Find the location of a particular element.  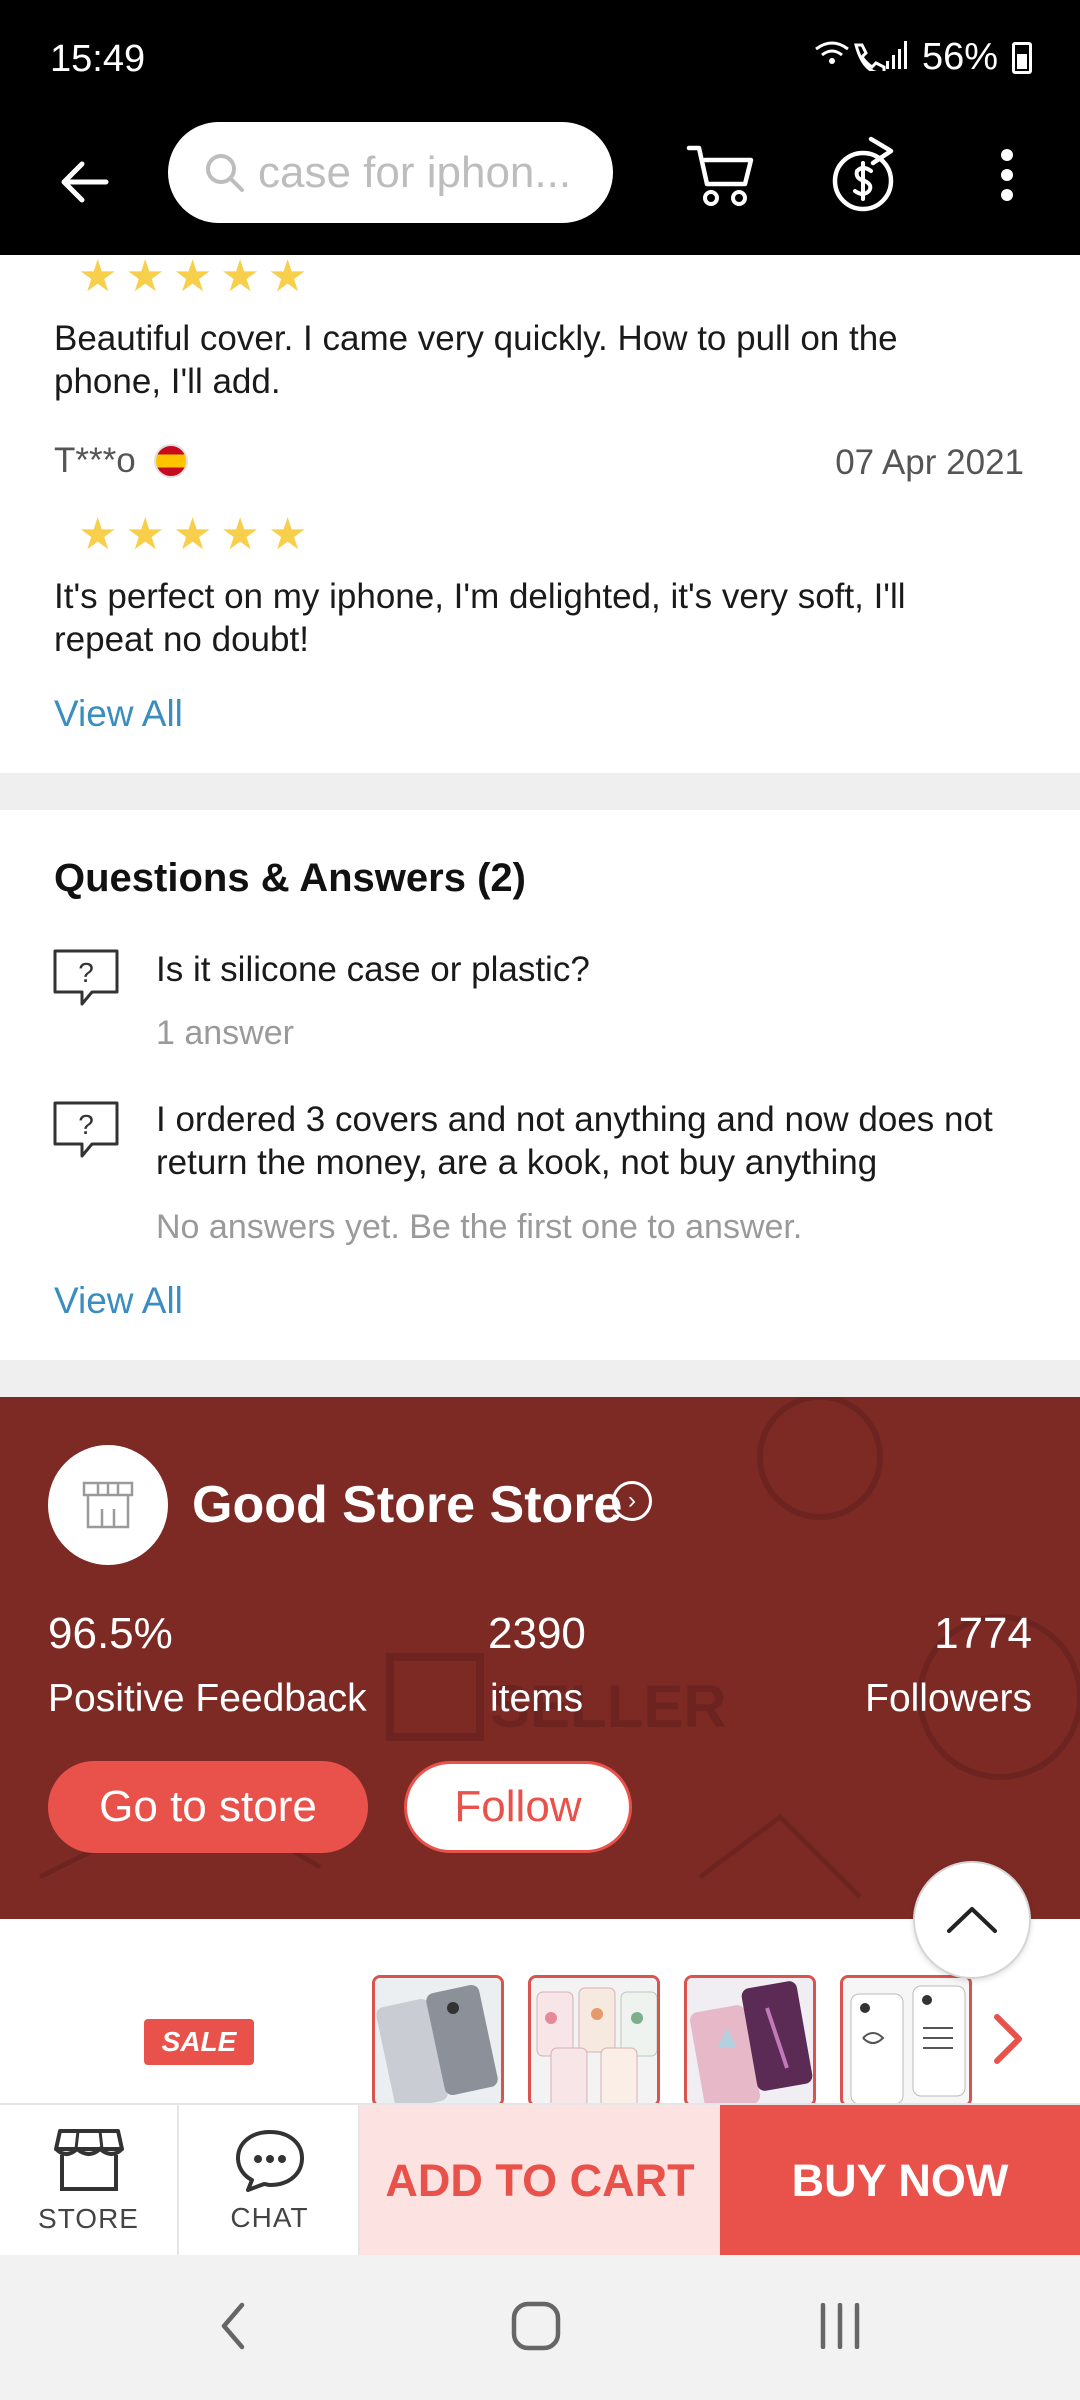

status-bar: 15:49 56% is located at coordinates (540, 60).